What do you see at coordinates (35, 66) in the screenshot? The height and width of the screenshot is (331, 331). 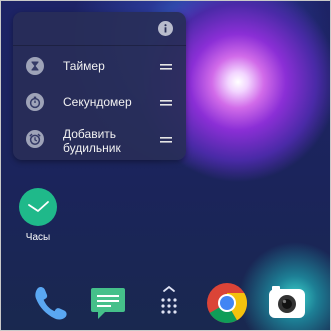 I see `hourglass-icon` at bounding box center [35, 66].